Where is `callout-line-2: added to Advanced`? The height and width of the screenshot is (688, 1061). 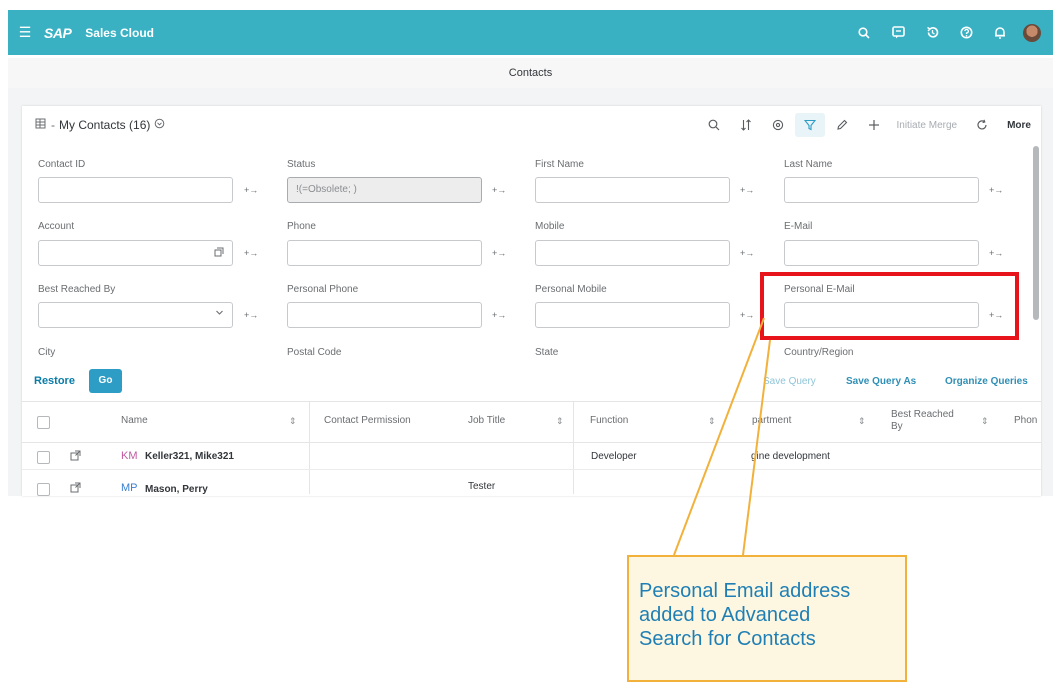 callout-line-2: added to Advanced is located at coordinates (725, 615).